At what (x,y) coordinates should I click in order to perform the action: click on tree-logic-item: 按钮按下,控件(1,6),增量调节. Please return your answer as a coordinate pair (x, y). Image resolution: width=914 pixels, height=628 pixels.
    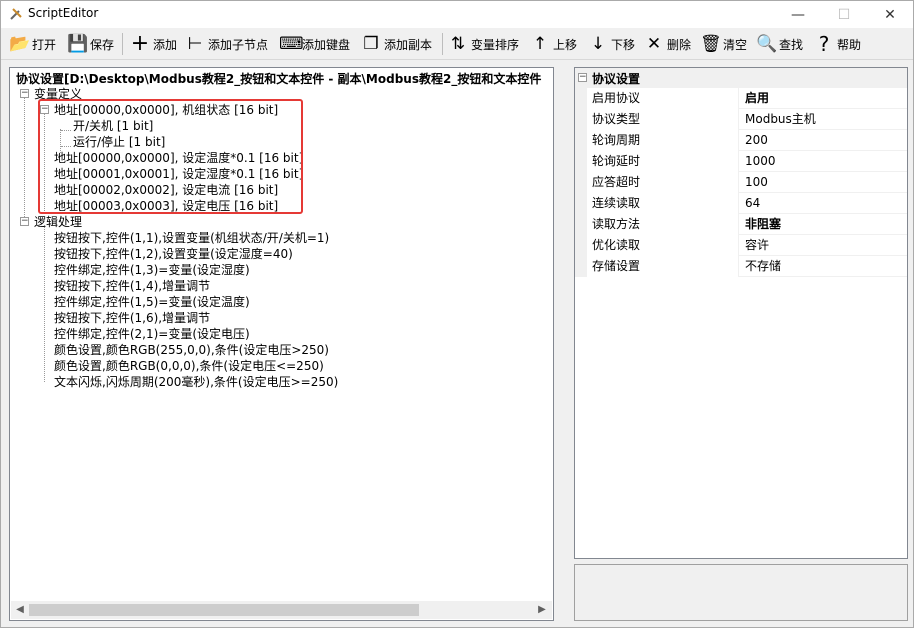
    Looking at the image, I should click on (132, 318).